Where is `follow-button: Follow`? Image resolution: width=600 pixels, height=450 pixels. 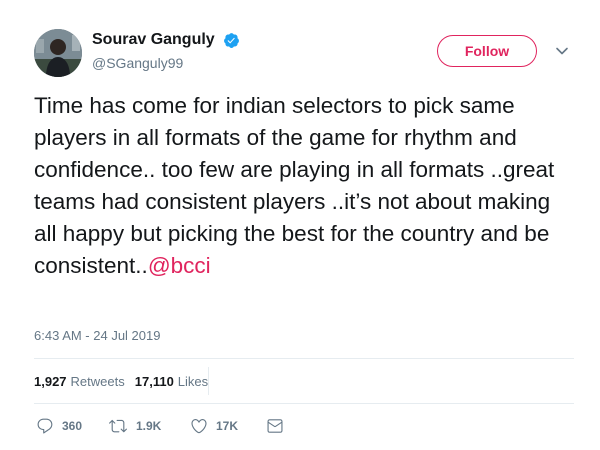 follow-button: Follow is located at coordinates (487, 51).